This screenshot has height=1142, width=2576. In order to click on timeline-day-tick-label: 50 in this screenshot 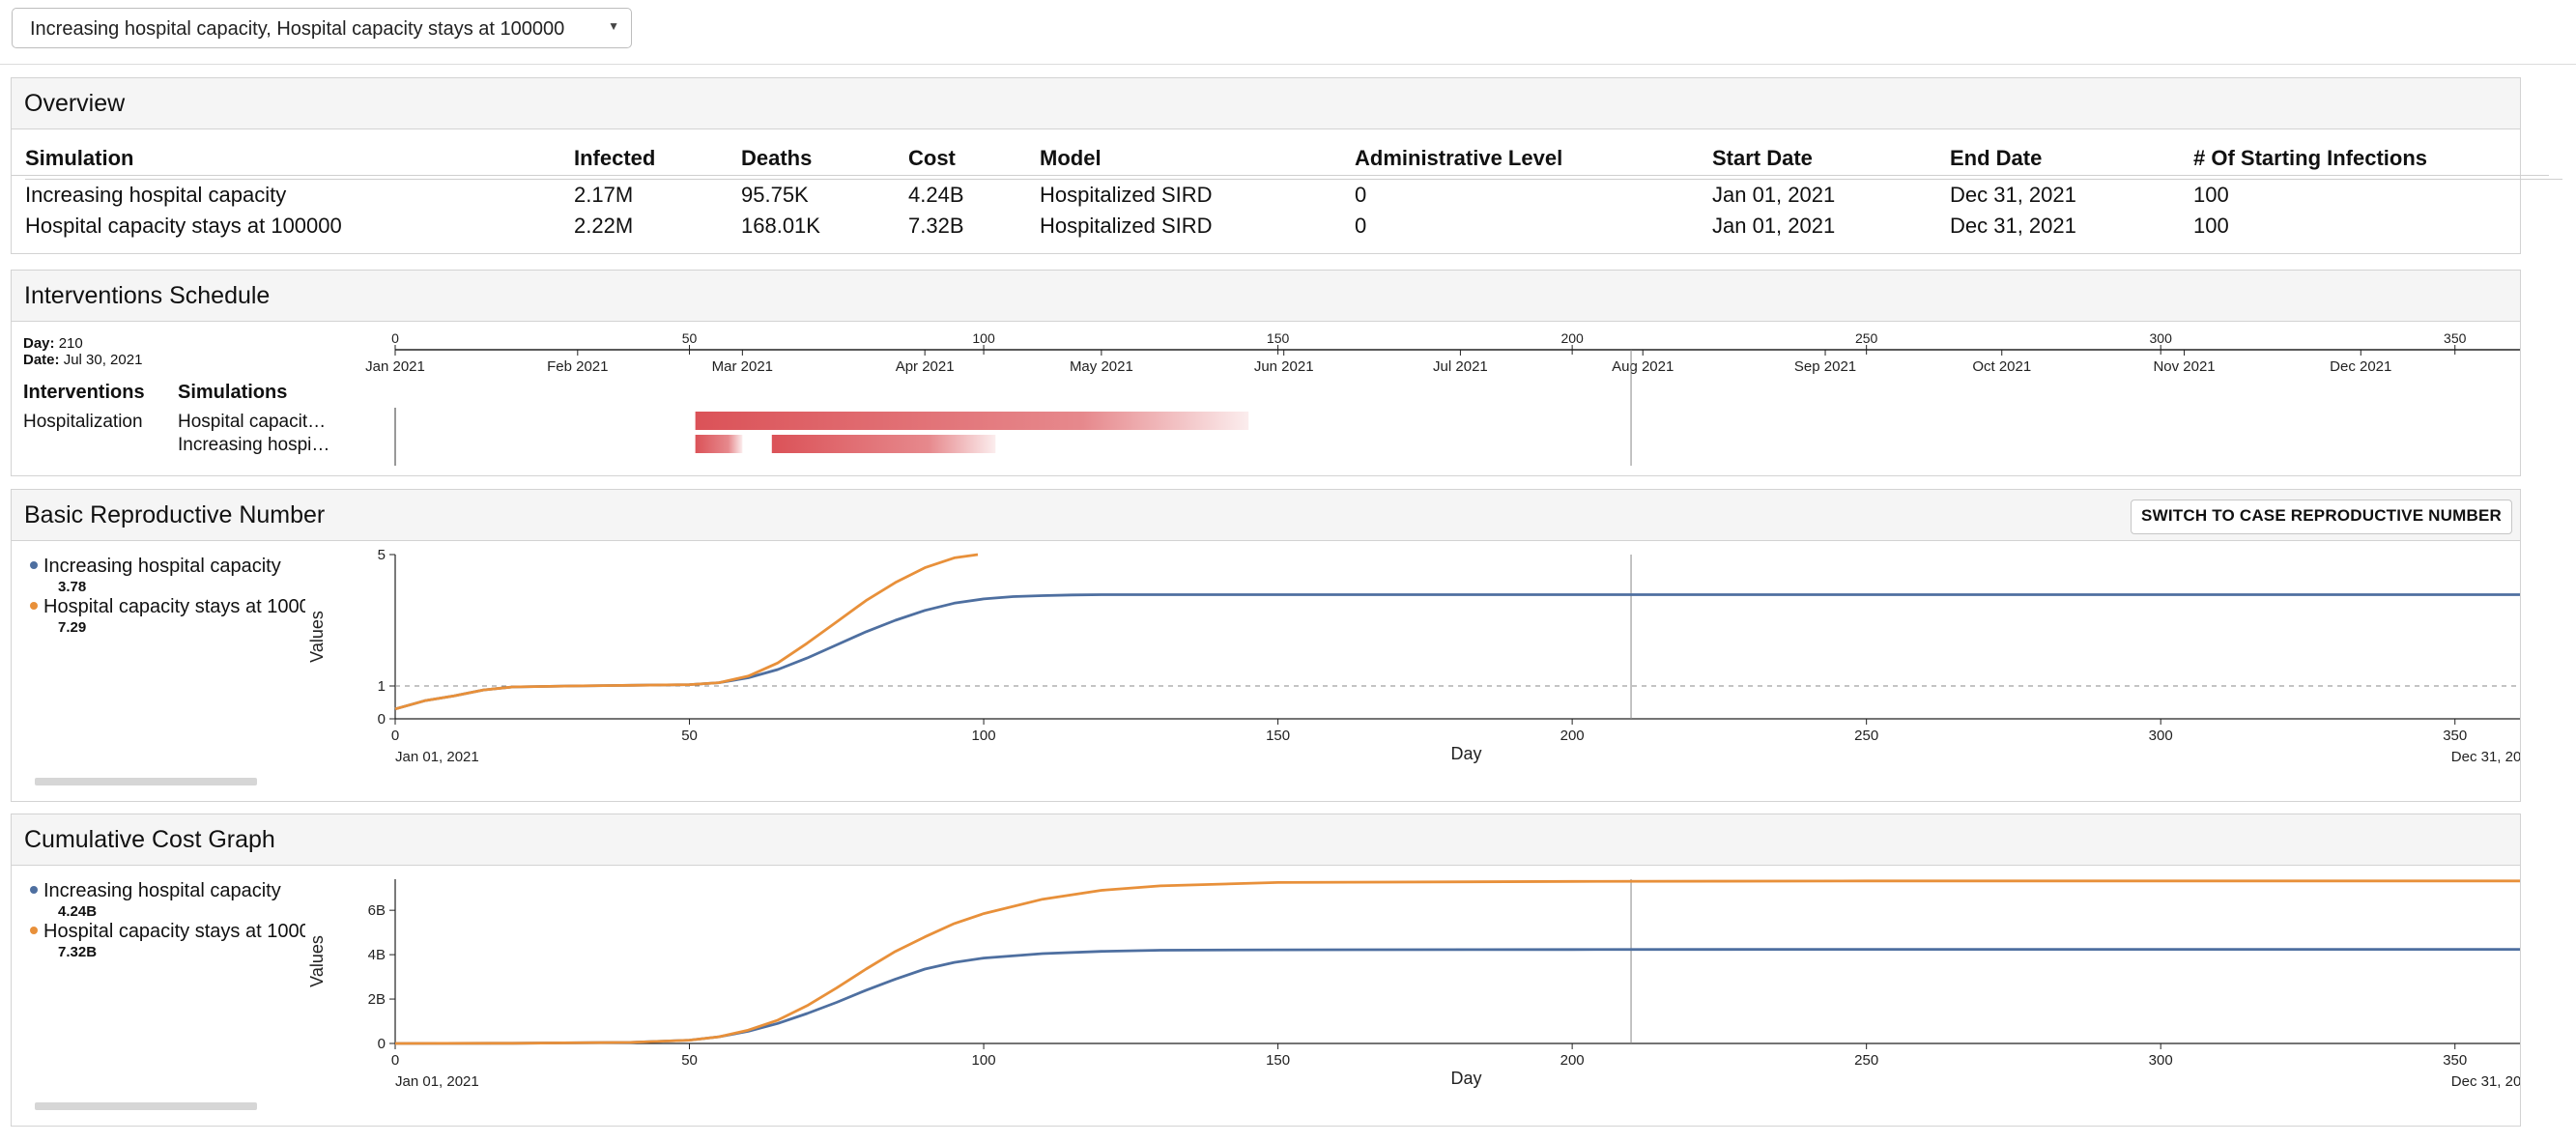, I will do `click(690, 338)`.